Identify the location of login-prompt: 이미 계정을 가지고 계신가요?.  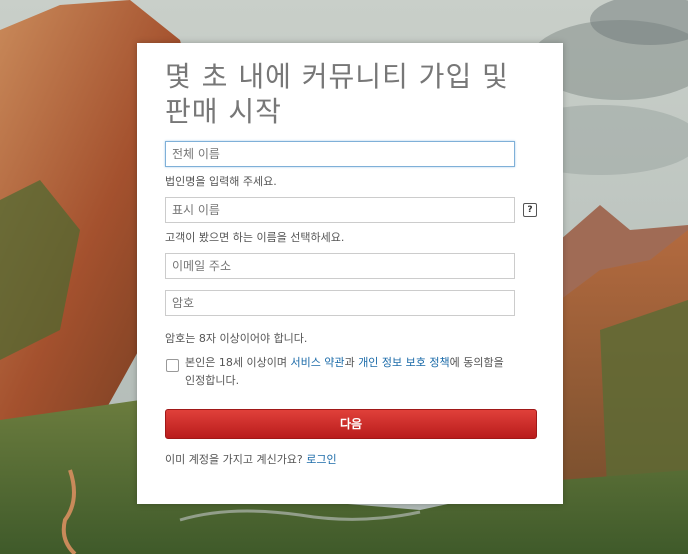
(236, 459).